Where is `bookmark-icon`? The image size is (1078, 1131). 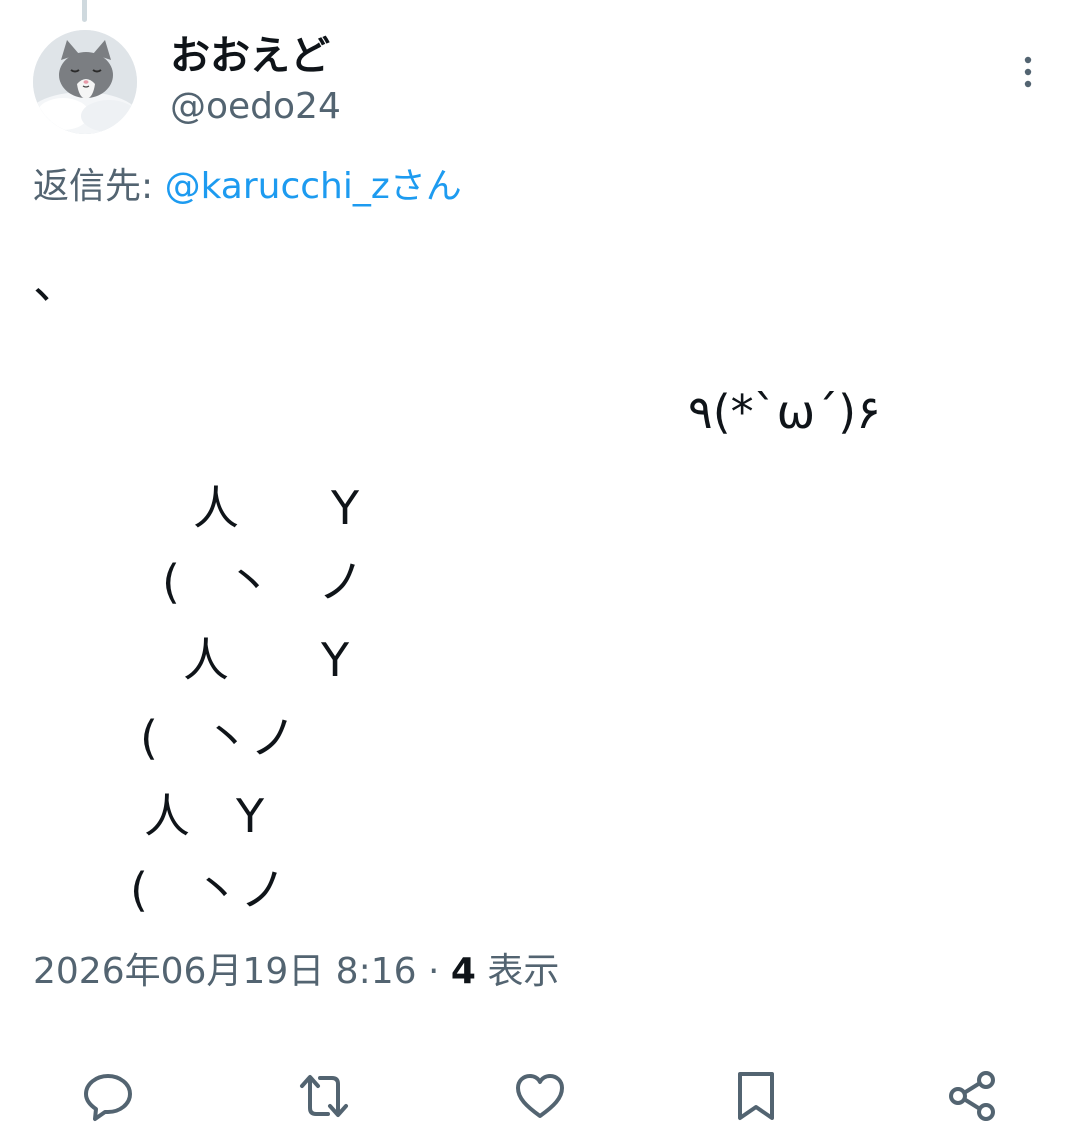 bookmark-icon is located at coordinates (756, 1096).